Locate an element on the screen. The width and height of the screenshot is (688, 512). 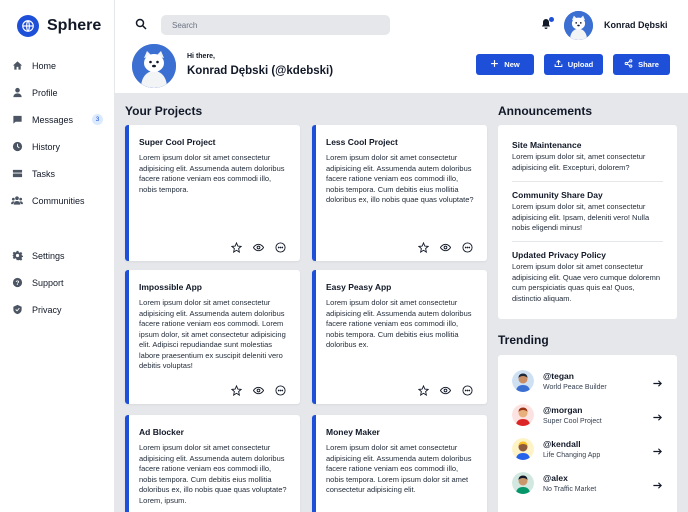
sidebar-item-label: Privacy is located at coordinates (47, 309).